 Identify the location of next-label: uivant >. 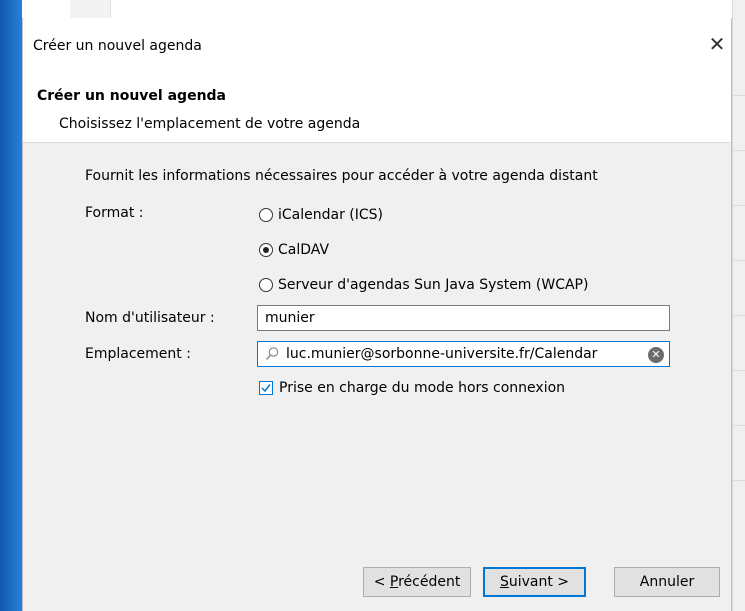
(539, 582).